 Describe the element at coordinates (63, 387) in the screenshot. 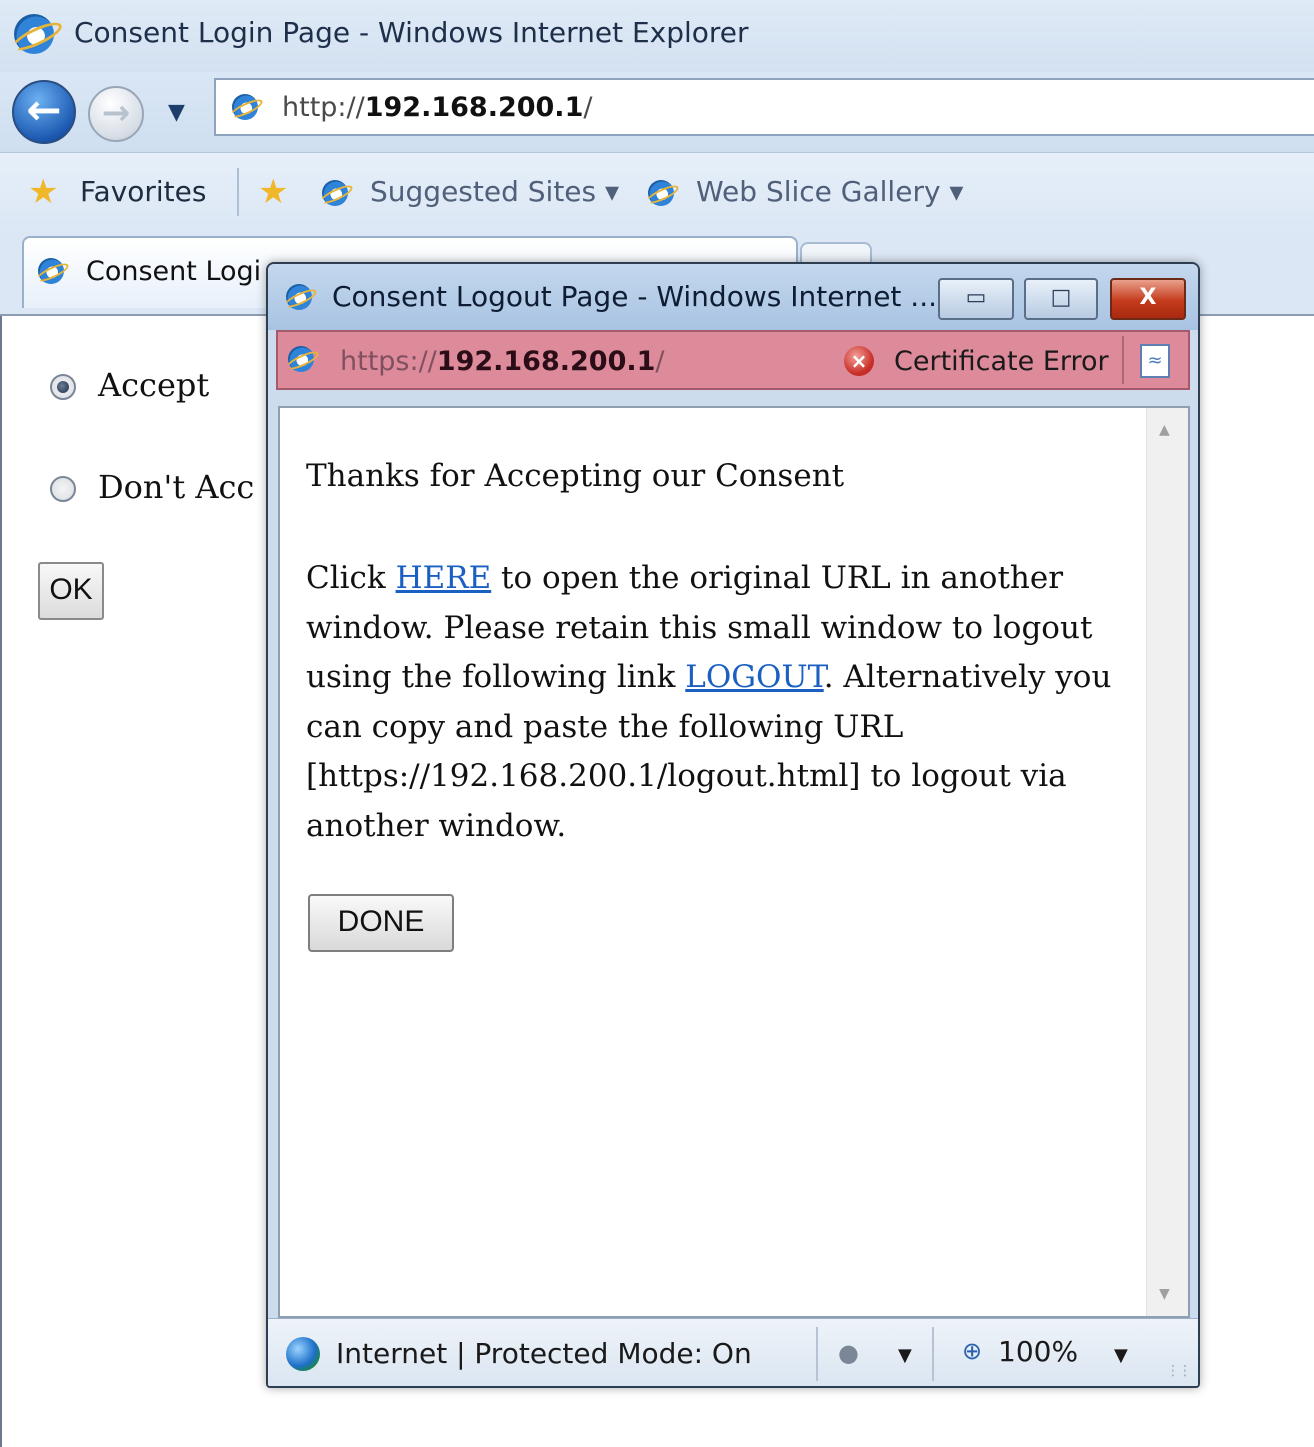

I see `accept-radio` at that location.